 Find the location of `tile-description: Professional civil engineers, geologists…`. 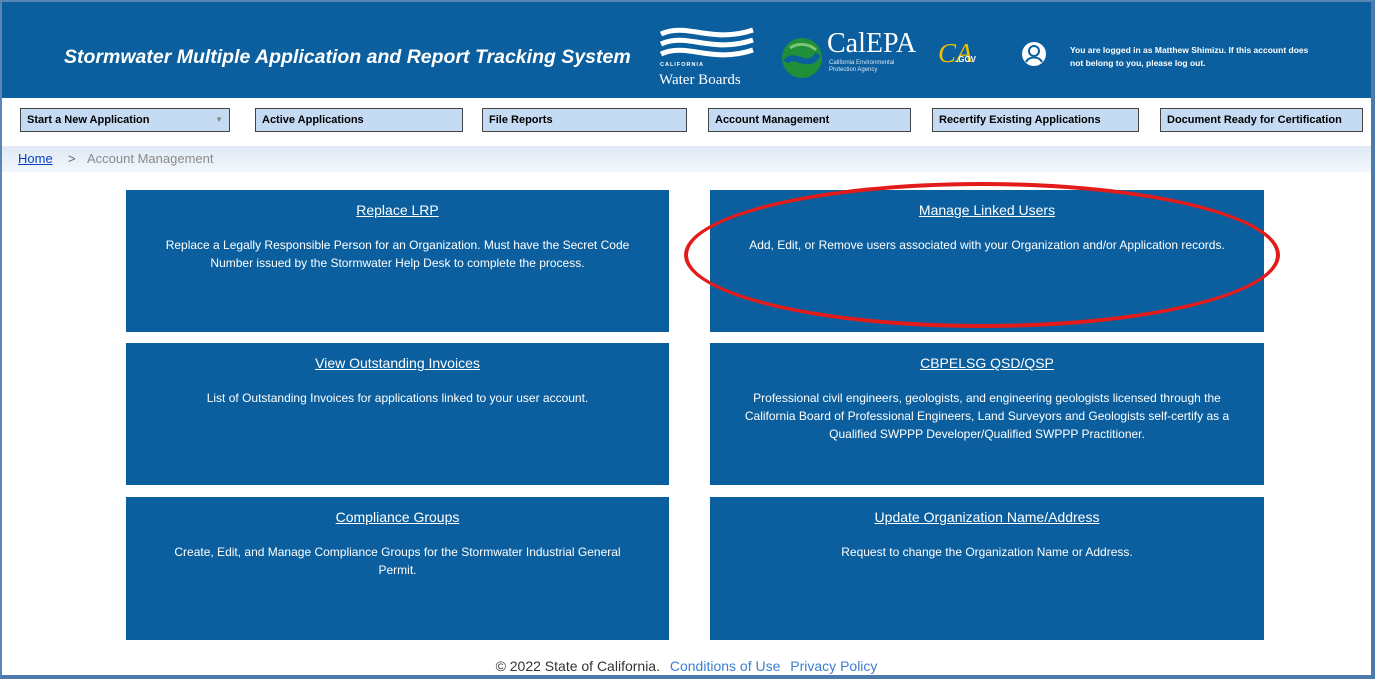

tile-description: Professional civil engineers, geologists… is located at coordinates (987, 416).